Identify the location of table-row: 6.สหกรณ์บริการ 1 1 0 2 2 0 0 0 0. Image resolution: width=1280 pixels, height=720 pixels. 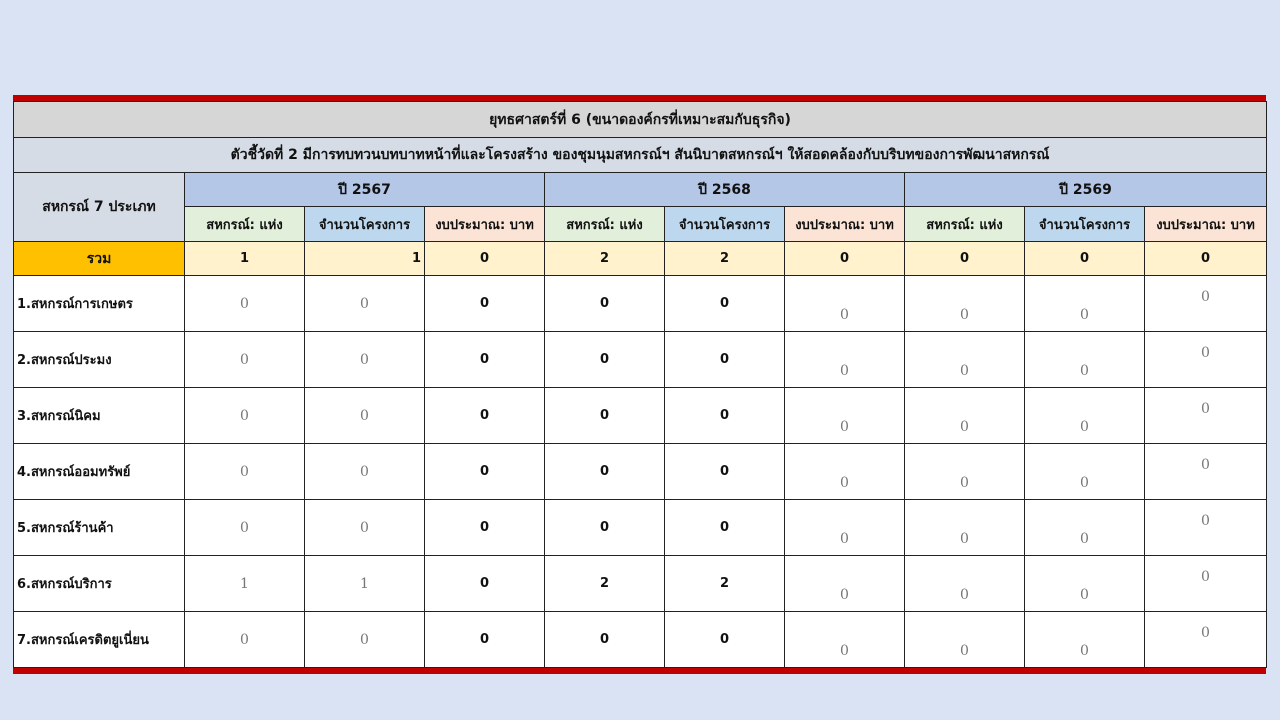
(640, 583).